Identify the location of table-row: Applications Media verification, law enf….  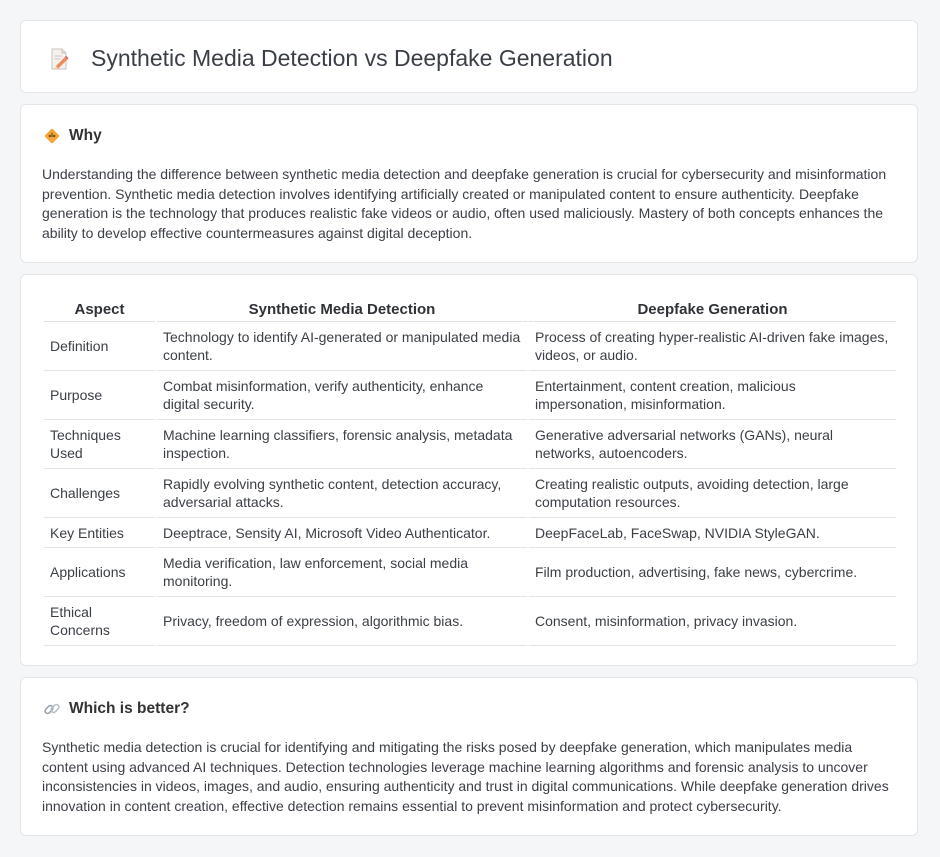
(470, 572).